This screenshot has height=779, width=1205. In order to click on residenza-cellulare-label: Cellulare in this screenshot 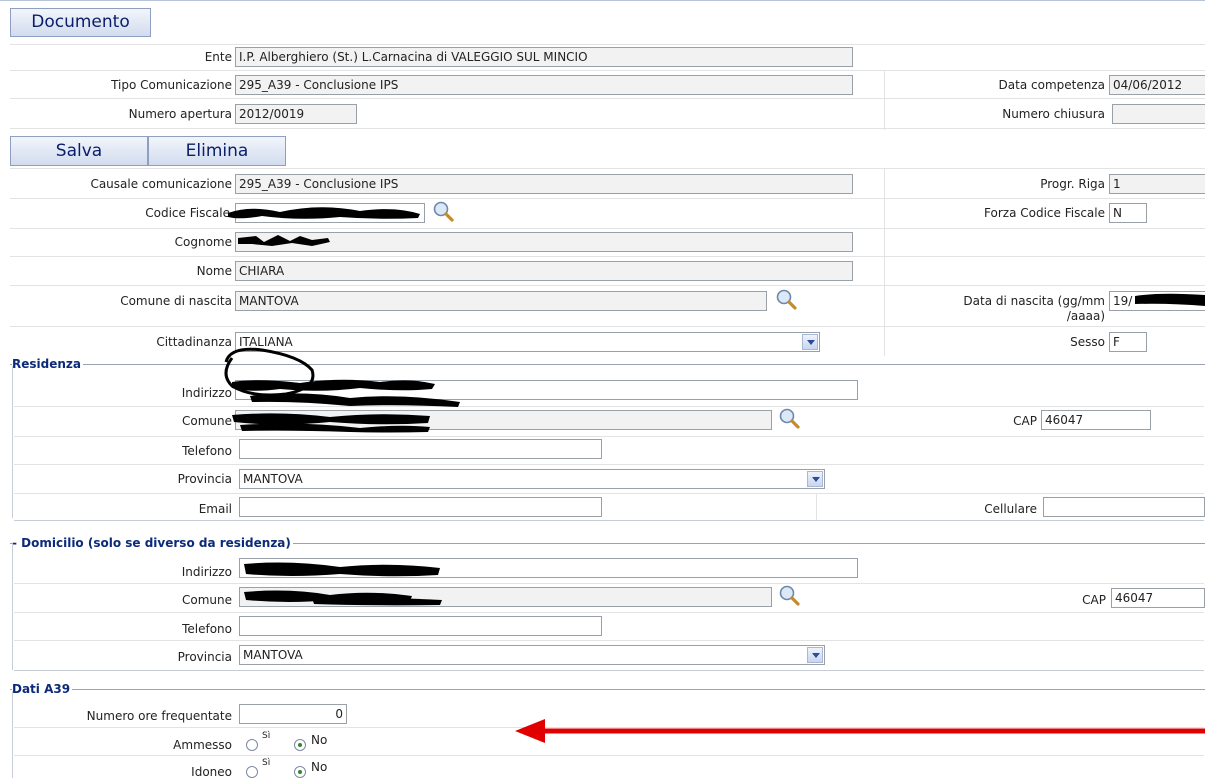, I will do `click(1010, 509)`.